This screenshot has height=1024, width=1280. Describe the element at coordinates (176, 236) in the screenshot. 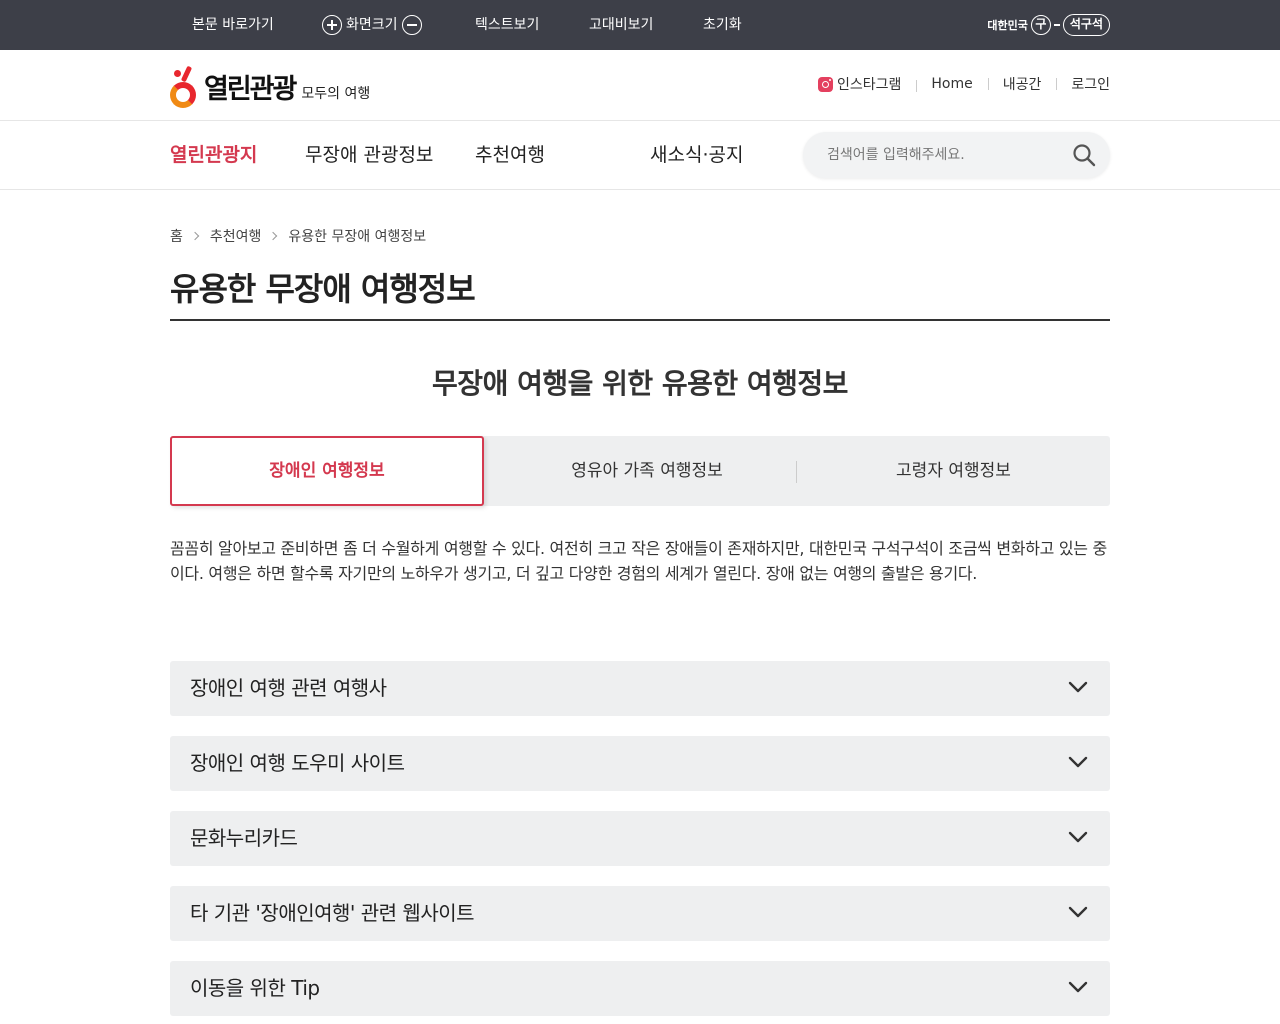

I see `breadcrumb-home: 홈` at that location.